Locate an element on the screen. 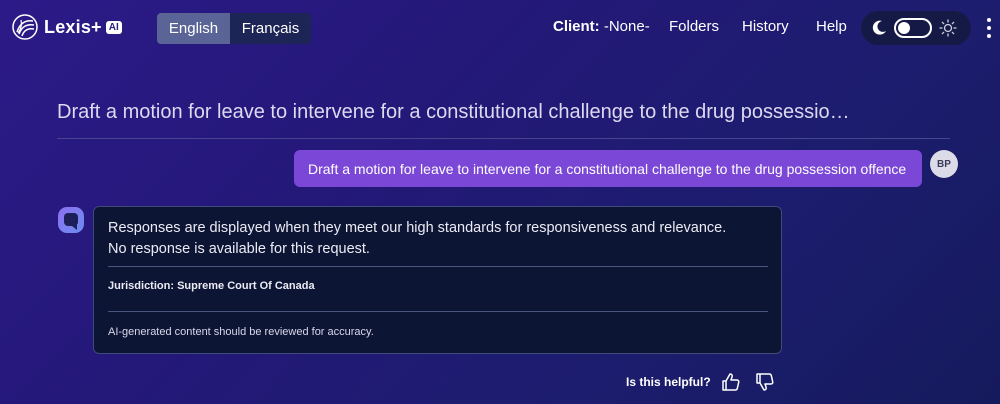 Image resolution: width=1000 pixels, height=404 pixels. nav-history: History is located at coordinates (765, 26).